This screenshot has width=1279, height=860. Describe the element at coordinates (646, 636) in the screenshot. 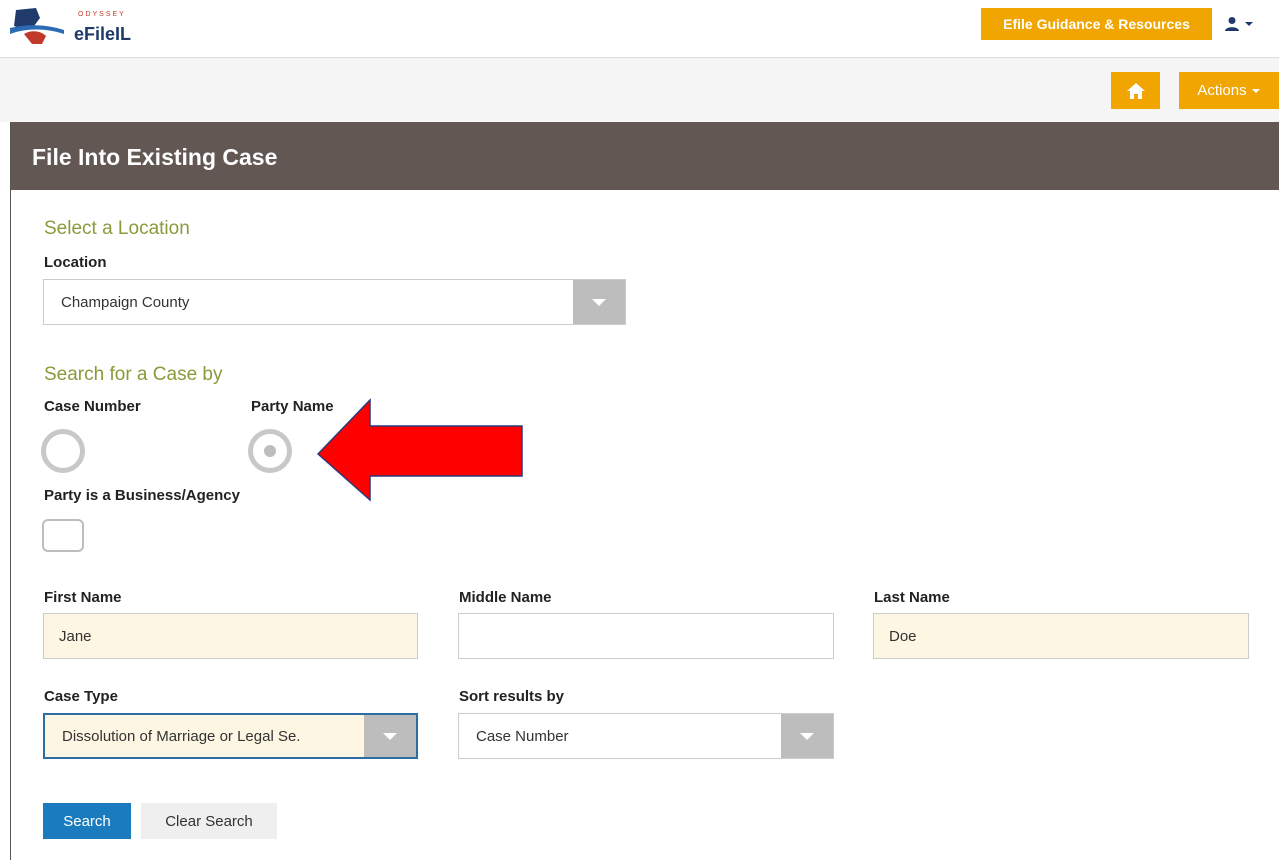

I see `middle-name-input` at that location.